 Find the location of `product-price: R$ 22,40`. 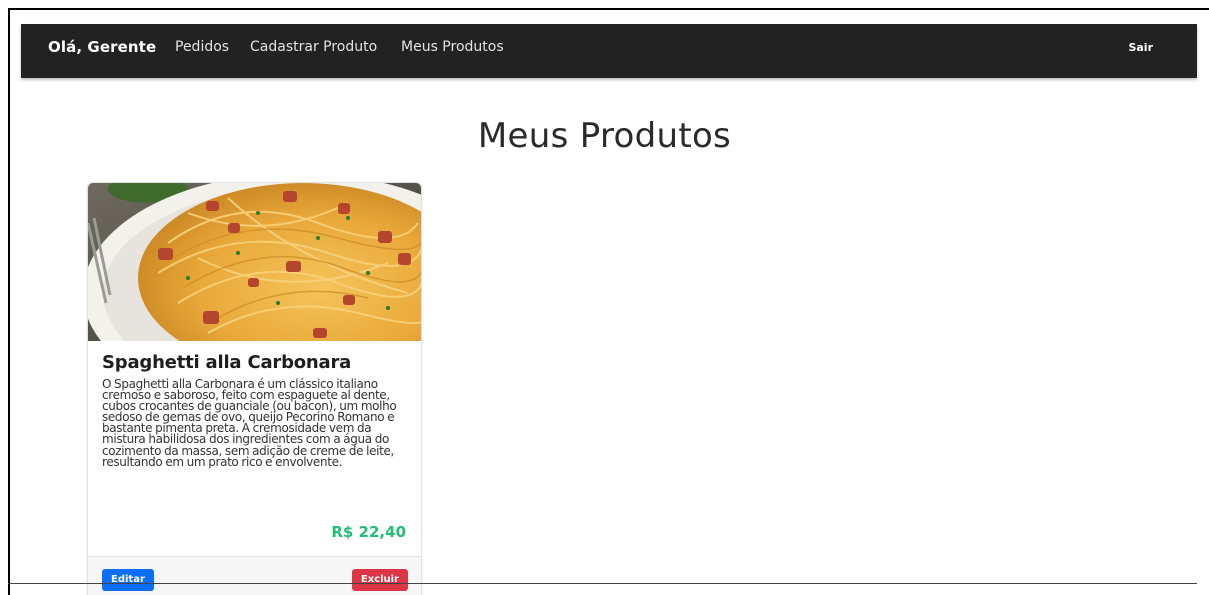

product-price: R$ 22,40 is located at coordinates (368, 532).